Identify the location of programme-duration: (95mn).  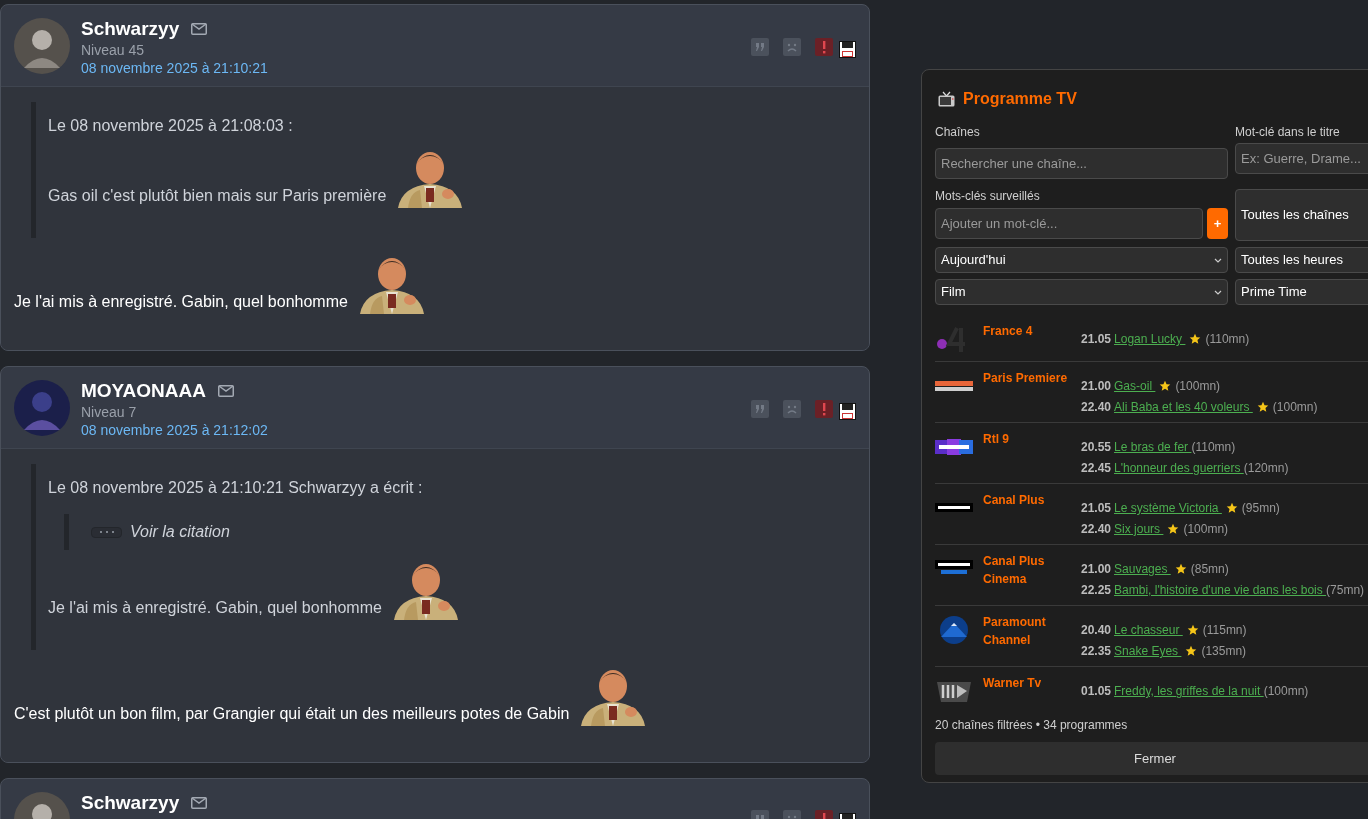
(1260, 508).